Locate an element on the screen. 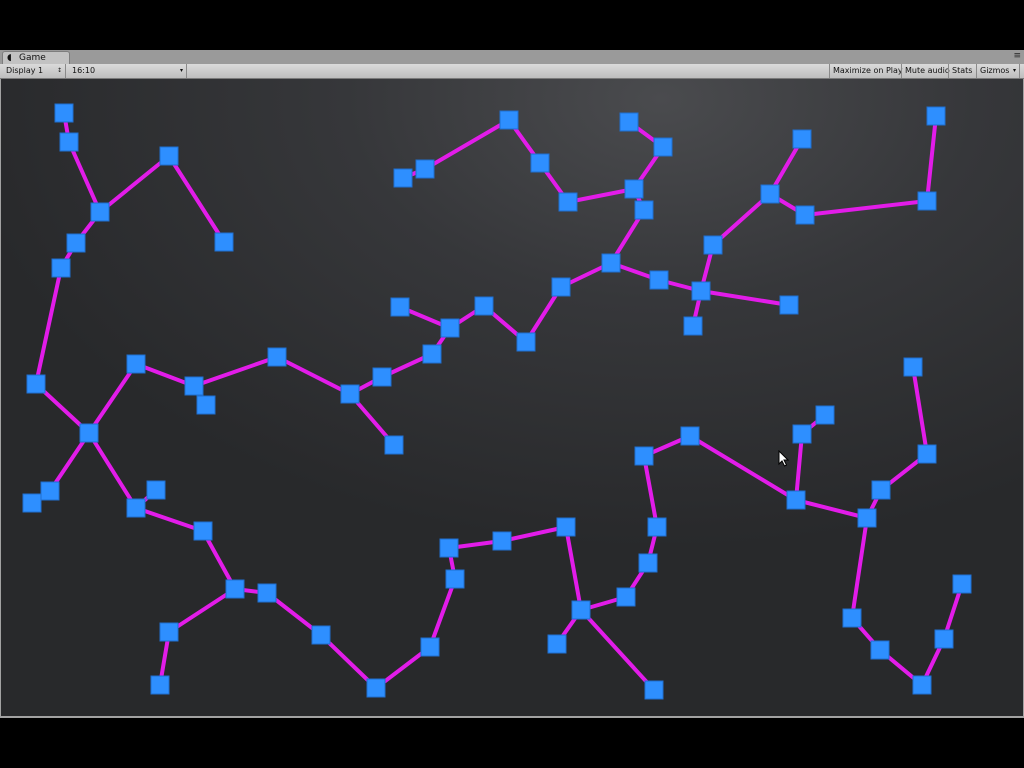 This screenshot has width=1024, height=768. display-select-label: Display 1 is located at coordinates (25, 70).